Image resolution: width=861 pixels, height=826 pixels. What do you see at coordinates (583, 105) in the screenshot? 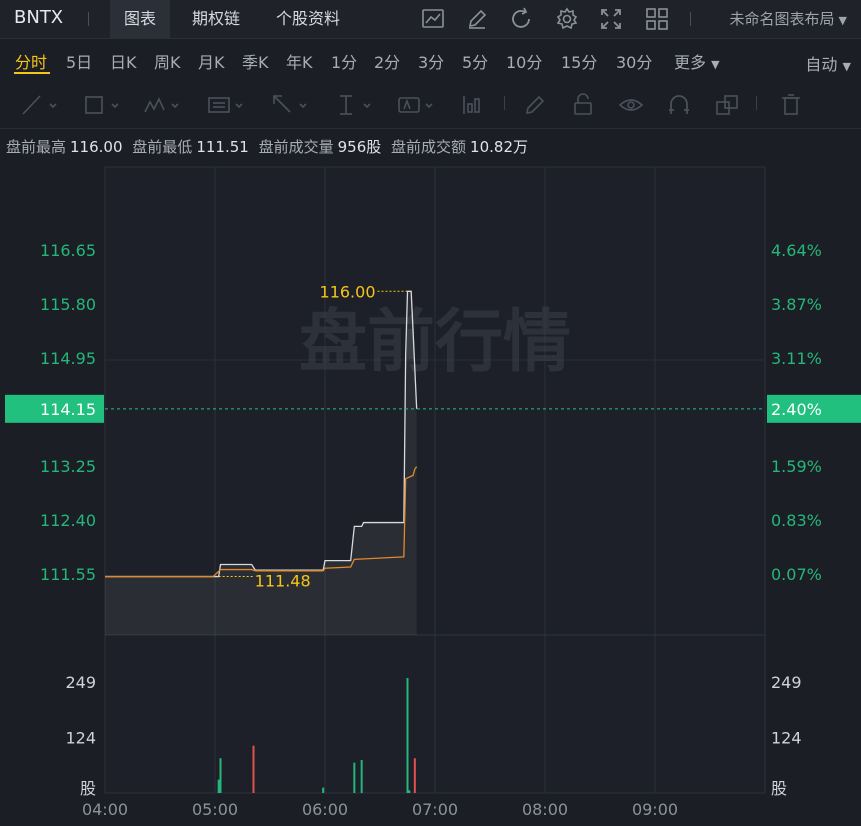
I see `lock-icon` at bounding box center [583, 105].